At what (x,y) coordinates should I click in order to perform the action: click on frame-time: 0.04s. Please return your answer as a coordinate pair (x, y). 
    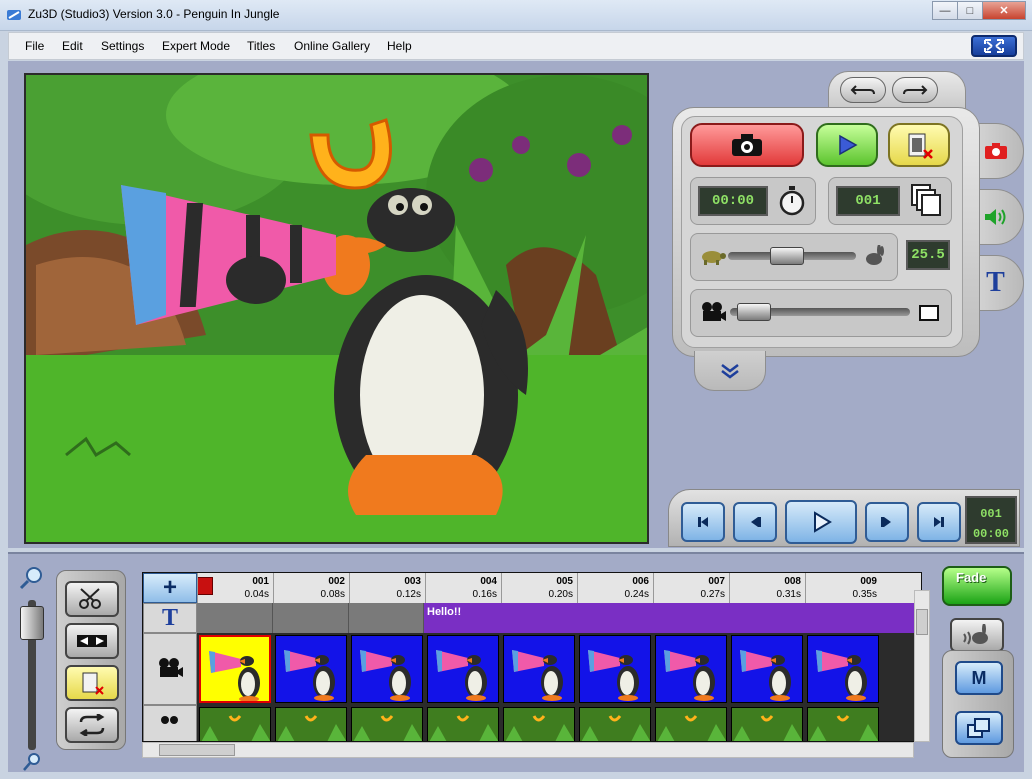
    Looking at the image, I should click on (256, 594).